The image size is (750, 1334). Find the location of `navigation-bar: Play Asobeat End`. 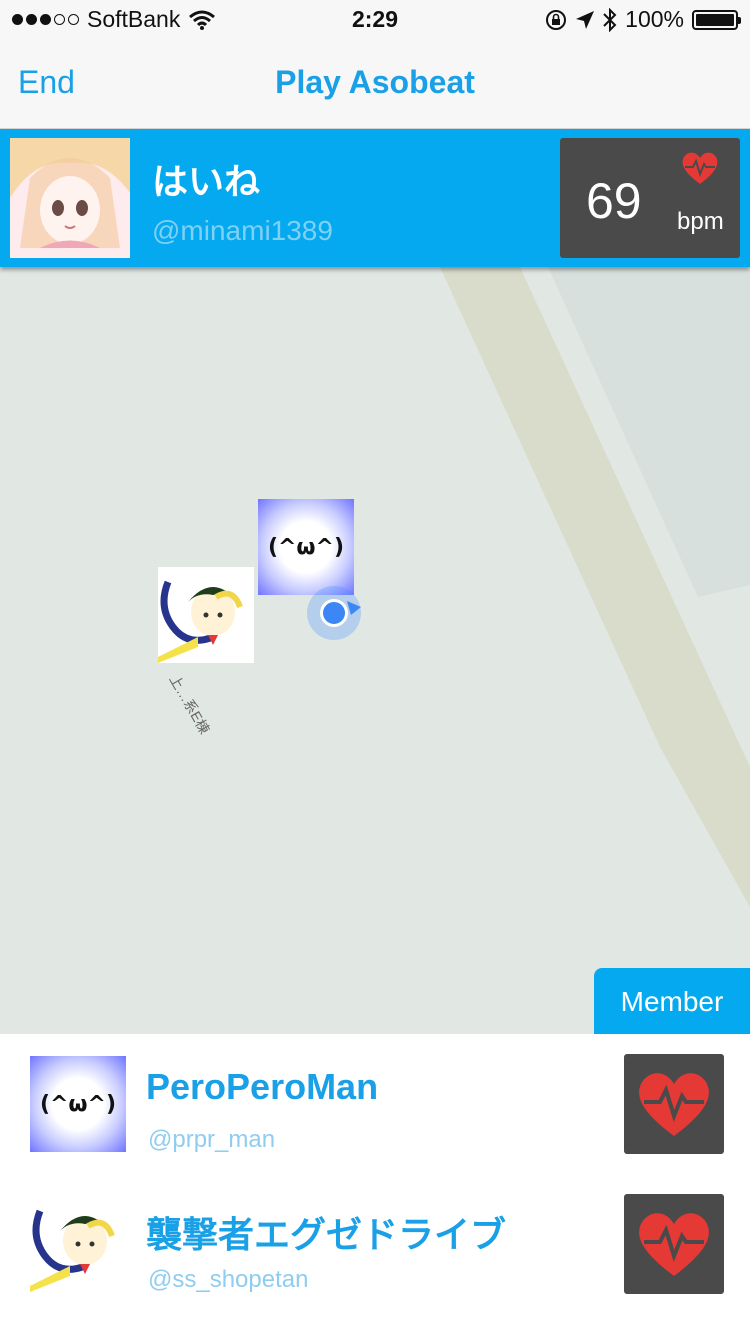

navigation-bar: Play Asobeat End is located at coordinates (375, 84).